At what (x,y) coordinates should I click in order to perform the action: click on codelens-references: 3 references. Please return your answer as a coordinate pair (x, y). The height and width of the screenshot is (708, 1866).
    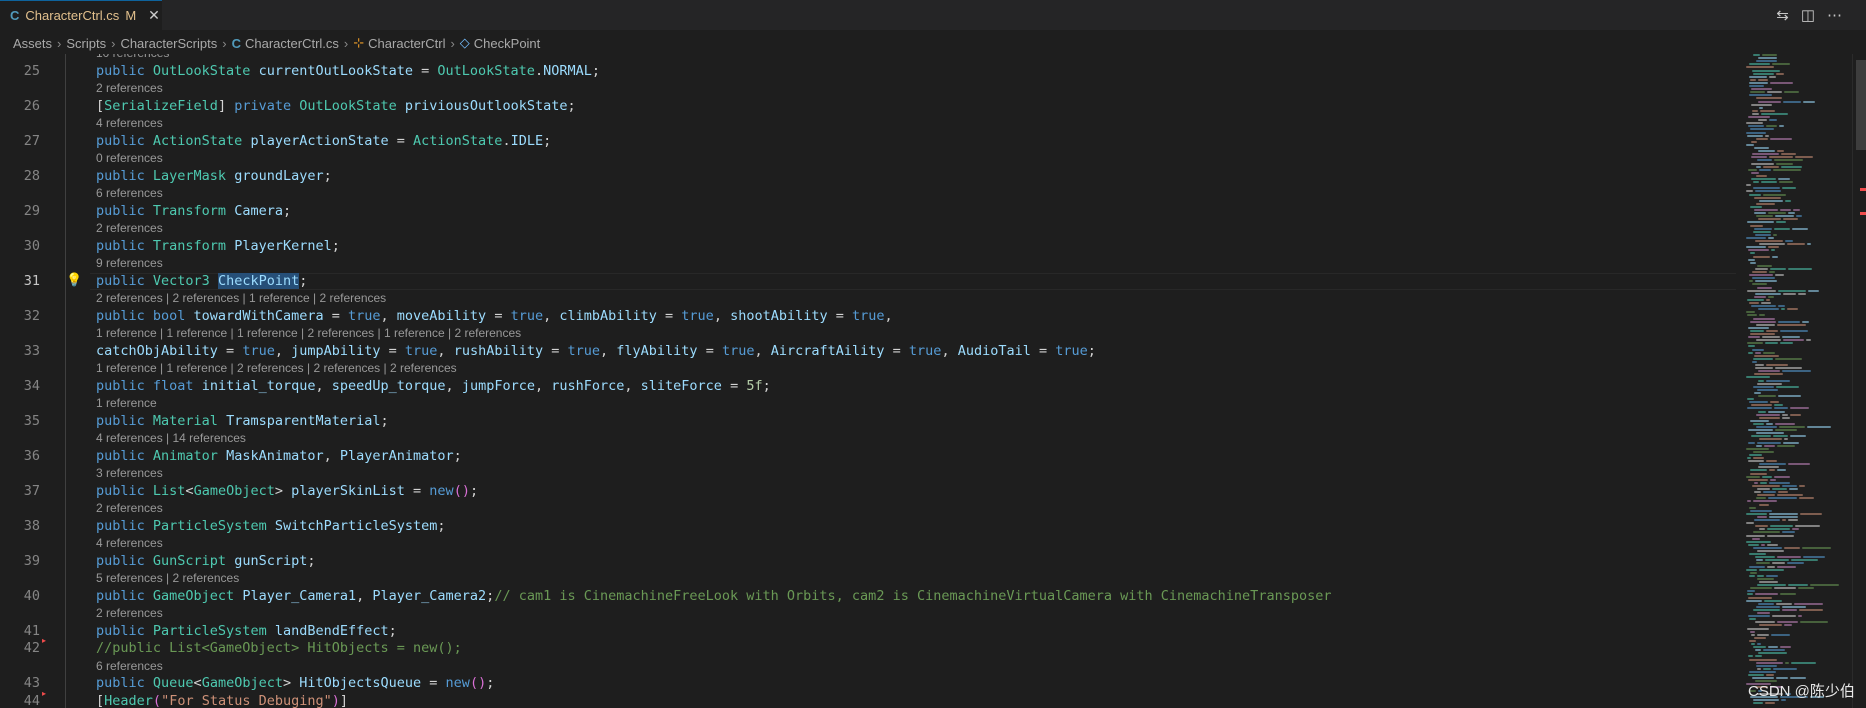
    Looking at the image, I should click on (869, 474).